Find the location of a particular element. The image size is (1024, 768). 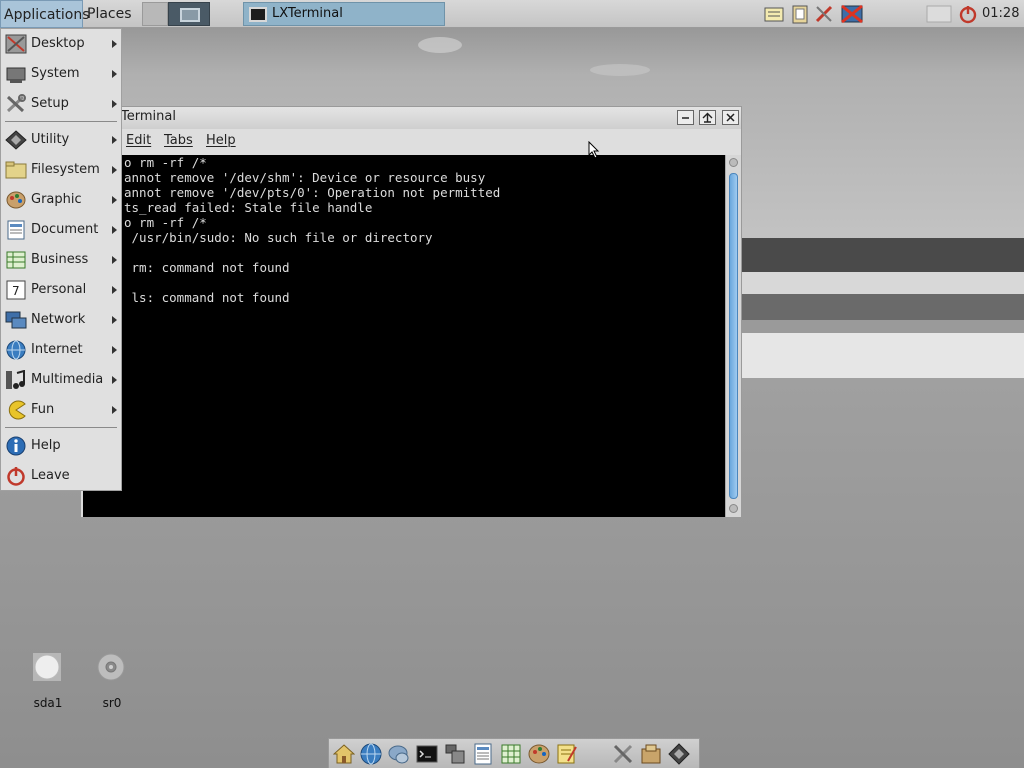

terminal-line: ts_read failed: Stale file handle is located at coordinates (248, 207).